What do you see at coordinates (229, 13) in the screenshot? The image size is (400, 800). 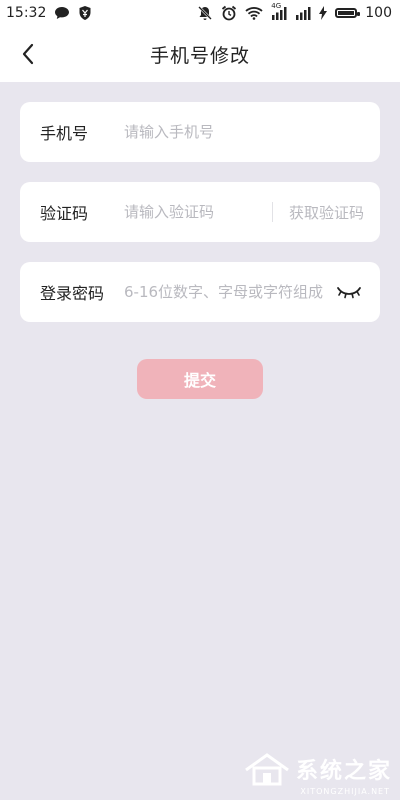 I see `alarm-icon` at bounding box center [229, 13].